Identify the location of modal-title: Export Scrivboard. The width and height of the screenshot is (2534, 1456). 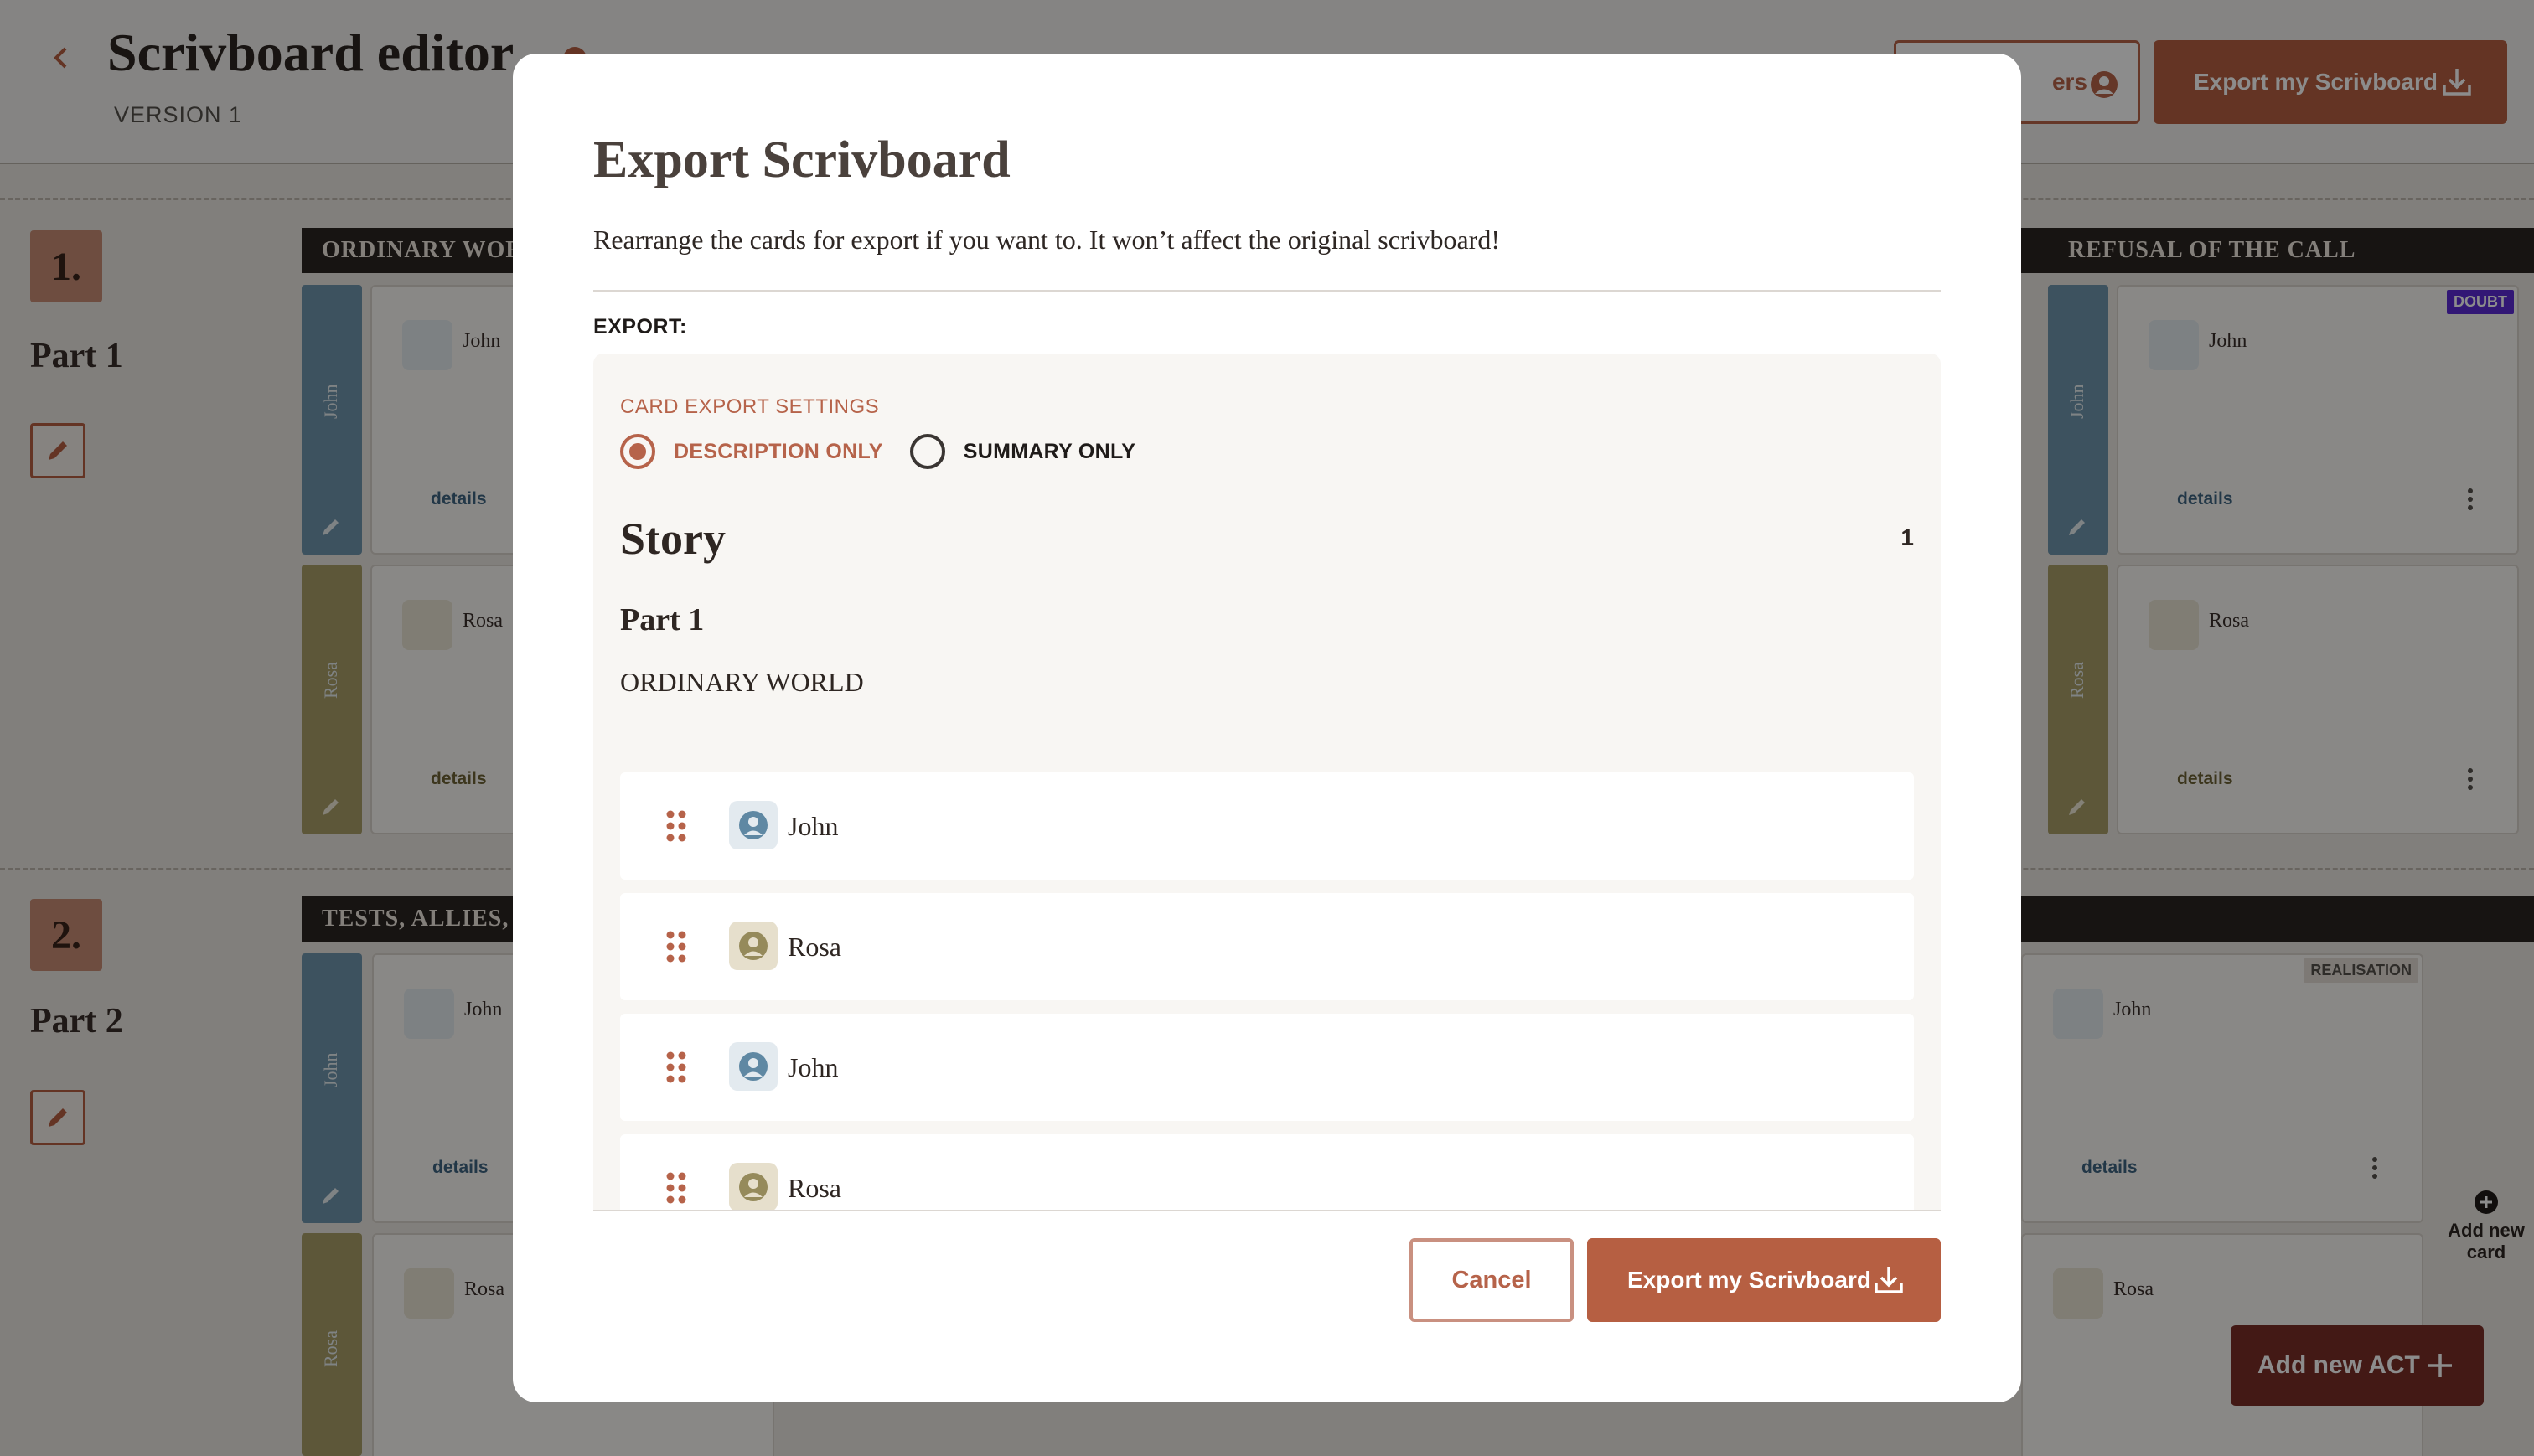
(802, 160).